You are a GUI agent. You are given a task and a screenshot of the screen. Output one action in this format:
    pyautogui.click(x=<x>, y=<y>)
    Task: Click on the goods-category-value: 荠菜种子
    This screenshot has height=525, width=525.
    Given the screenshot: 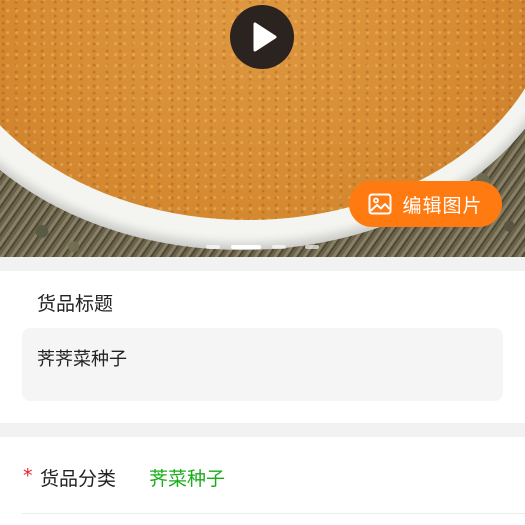 What is the action you would take?
    pyautogui.click(x=187, y=477)
    